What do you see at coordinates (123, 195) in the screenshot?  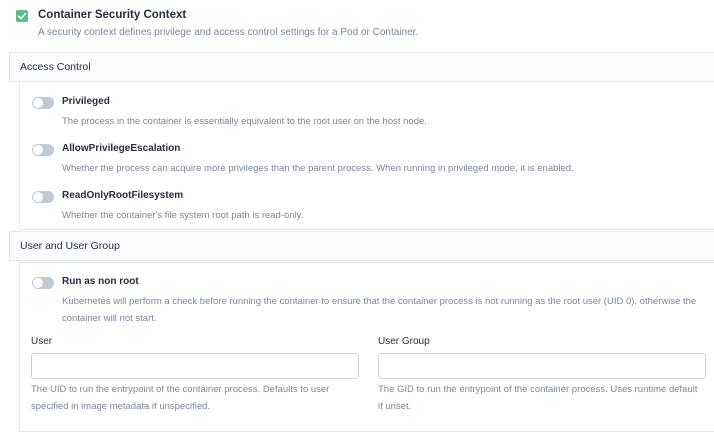 I see `read-only-root-filesystem-label: ReadOnlyRootFilesystem` at bounding box center [123, 195].